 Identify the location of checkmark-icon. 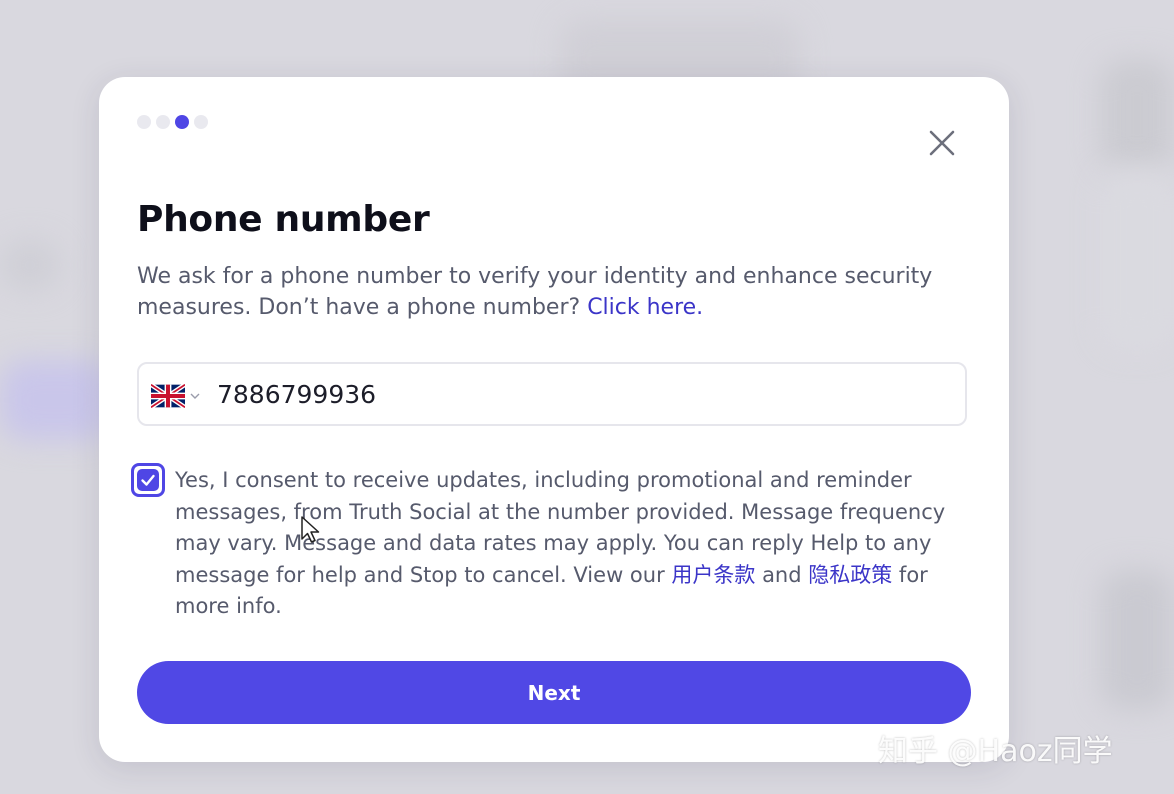
(148, 480).